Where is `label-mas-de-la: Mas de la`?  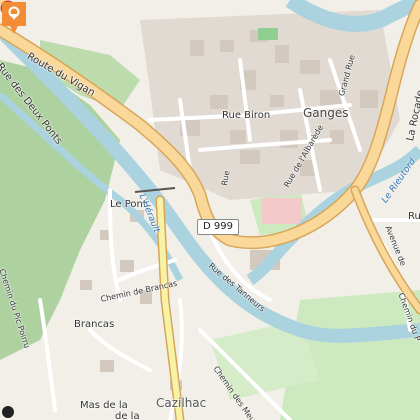 label-mas-de-la: Mas de la is located at coordinates (104, 405).